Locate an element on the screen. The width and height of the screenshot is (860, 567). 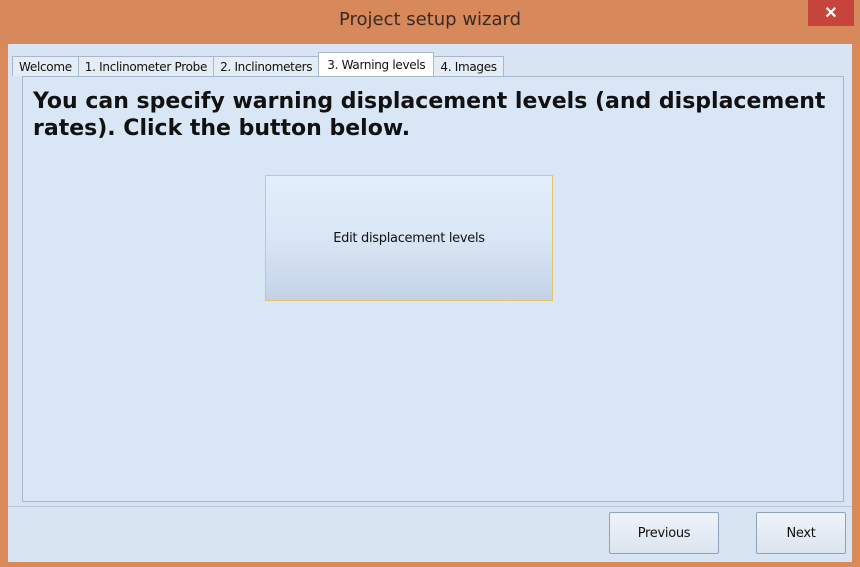
tab-welcome: Welcome is located at coordinates (45, 66).